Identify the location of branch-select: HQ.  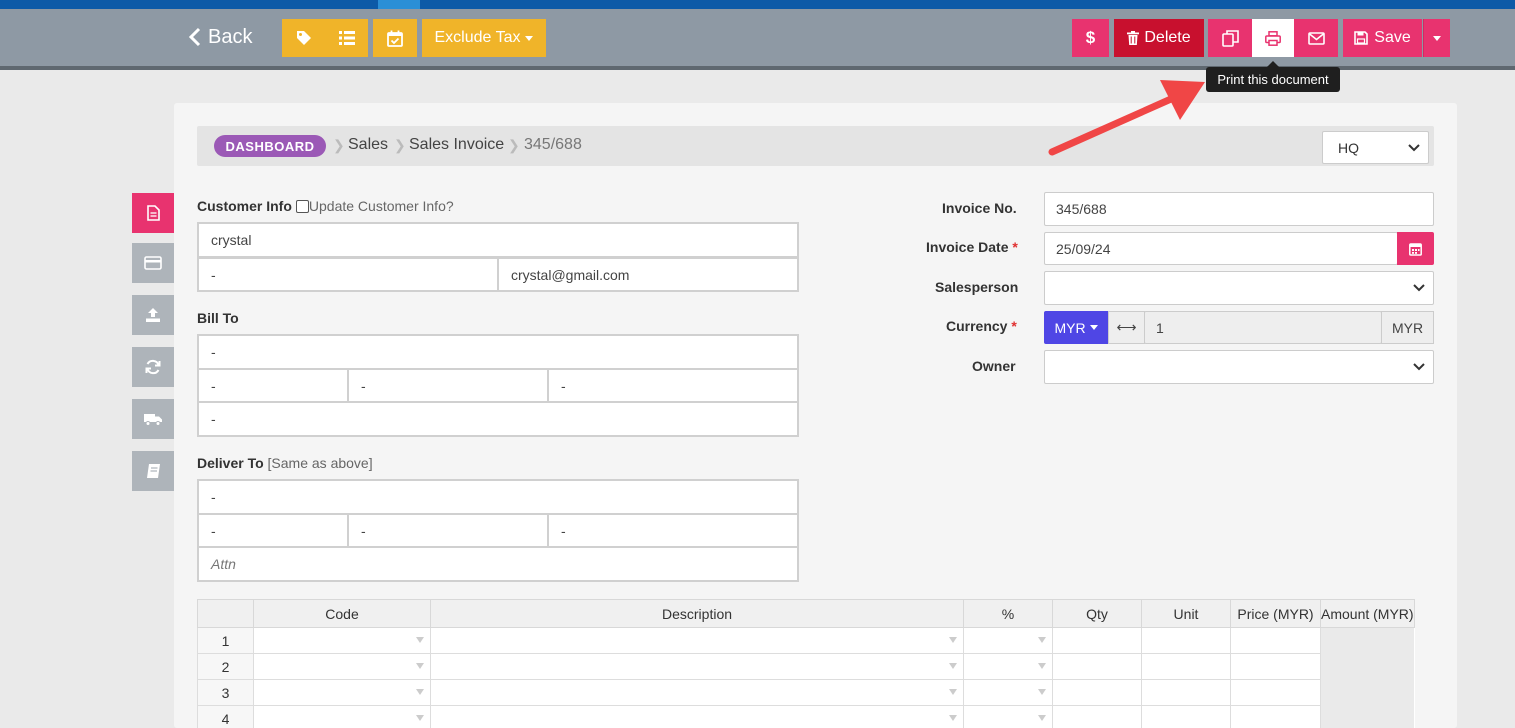
(1375, 147).